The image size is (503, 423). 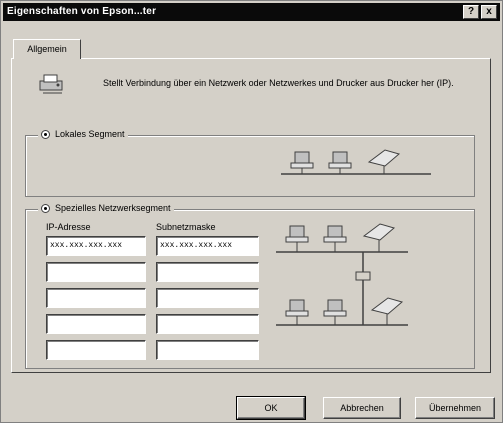 I want to click on title-bar: Eigenschaften von Epson...ter ? x, so click(x=251, y=12).